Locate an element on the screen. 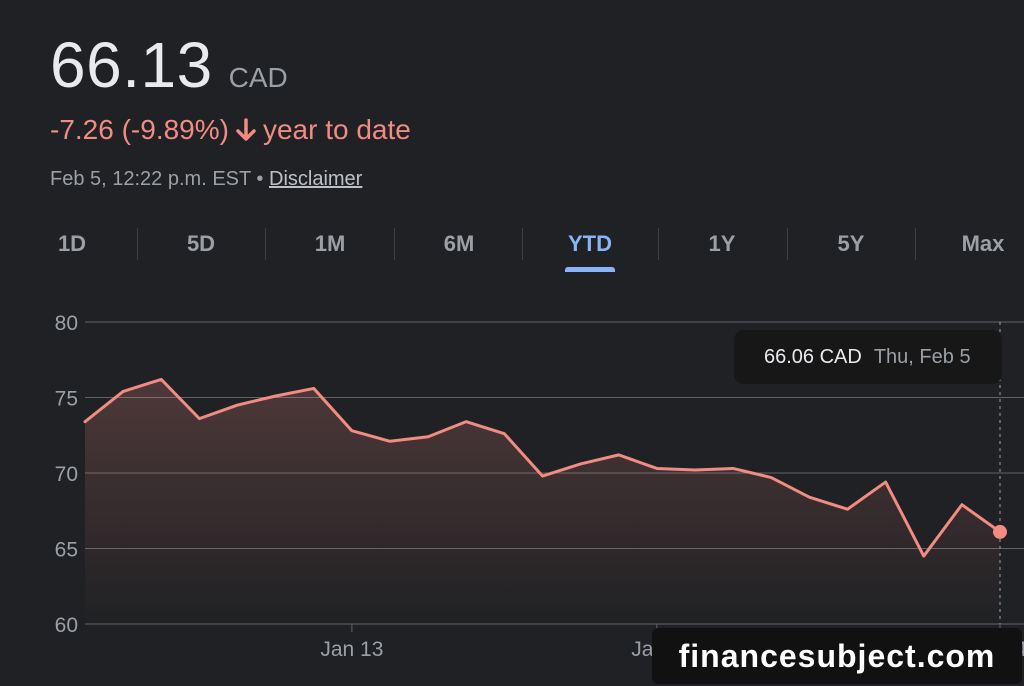 The image size is (1024, 686). hover-point-marker is located at coordinates (1000, 531).